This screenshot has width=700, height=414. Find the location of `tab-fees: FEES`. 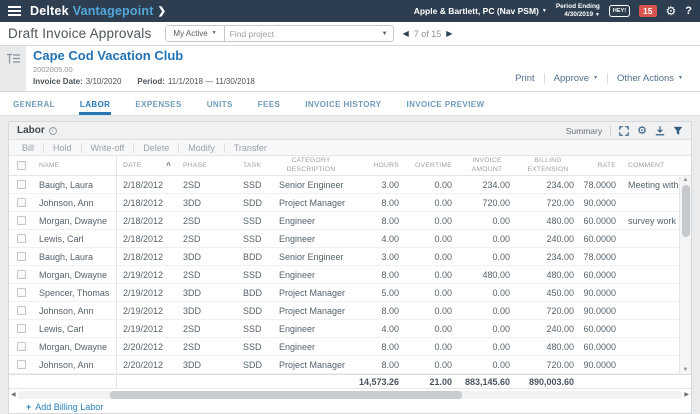

tab-fees: FEES is located at coordinates (269, 103).